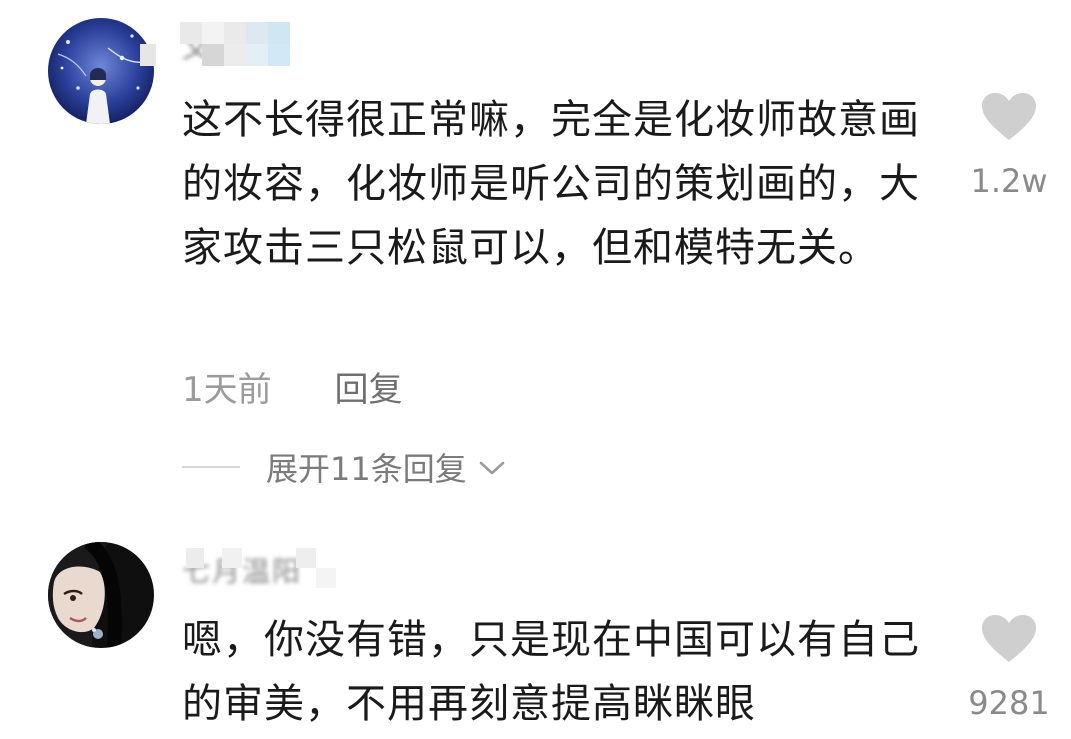  I want to click on like-count: 9281, so click(1009, 703).